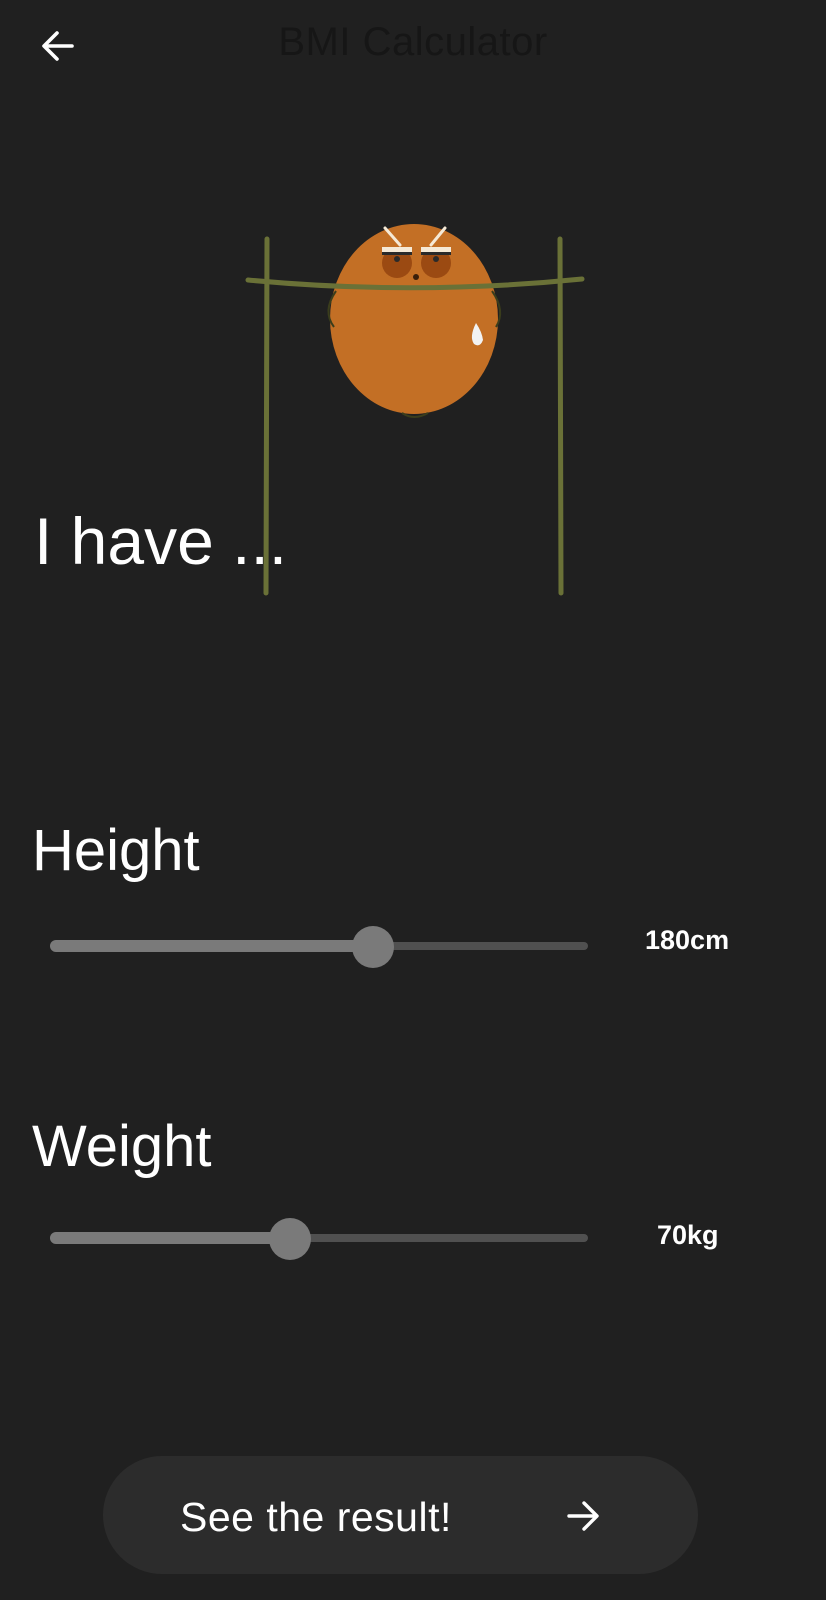 The width and height of the screenshot is (826, 1600). What do you see at coordinates (290, 1239) in the screenshot?
I see `weight-slider-thumb` at bounding box center [290, 1239].